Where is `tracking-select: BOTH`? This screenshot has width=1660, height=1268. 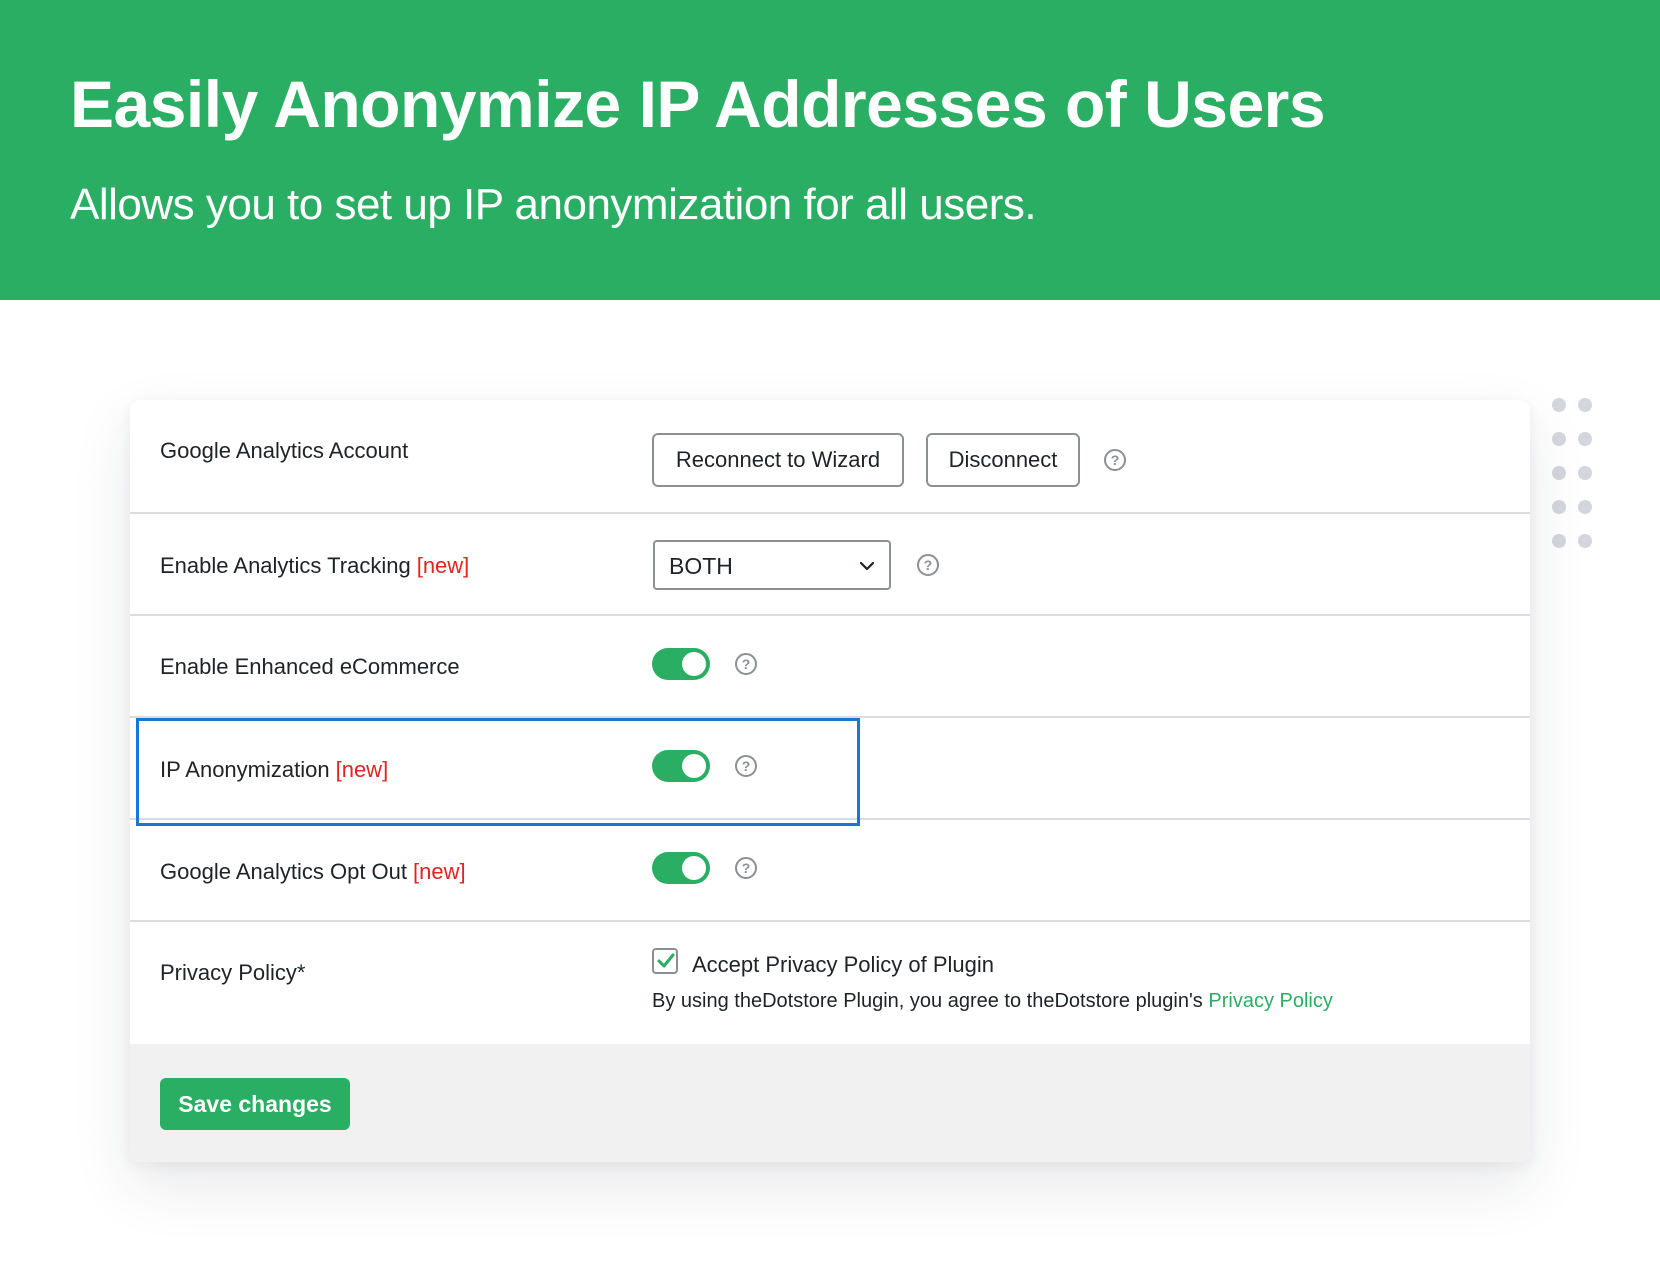
tracking-select: BOTH is located at coordinates (772, 565).